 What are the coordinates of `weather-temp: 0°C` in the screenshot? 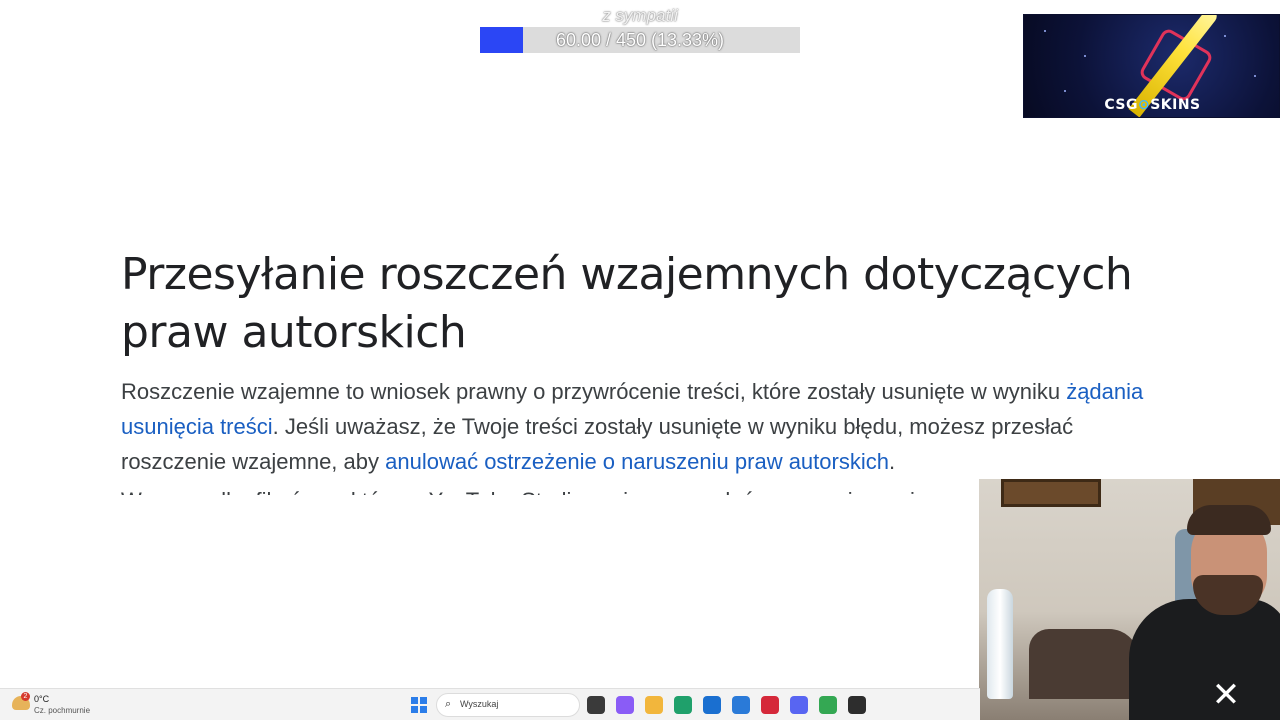 It's located at (42, 699).